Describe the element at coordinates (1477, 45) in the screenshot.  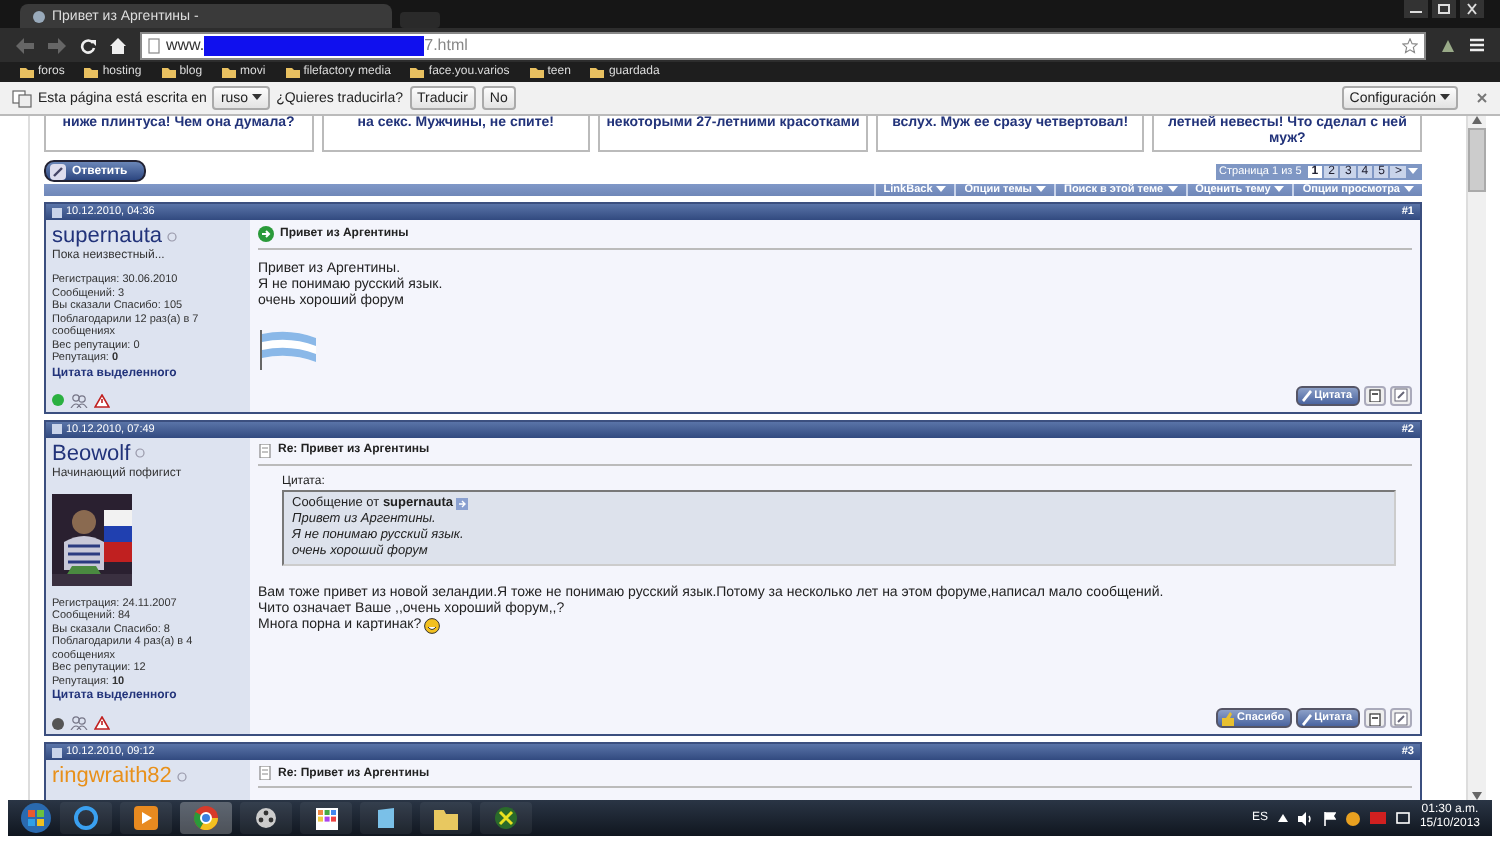
I see `menu-icon` at that location.